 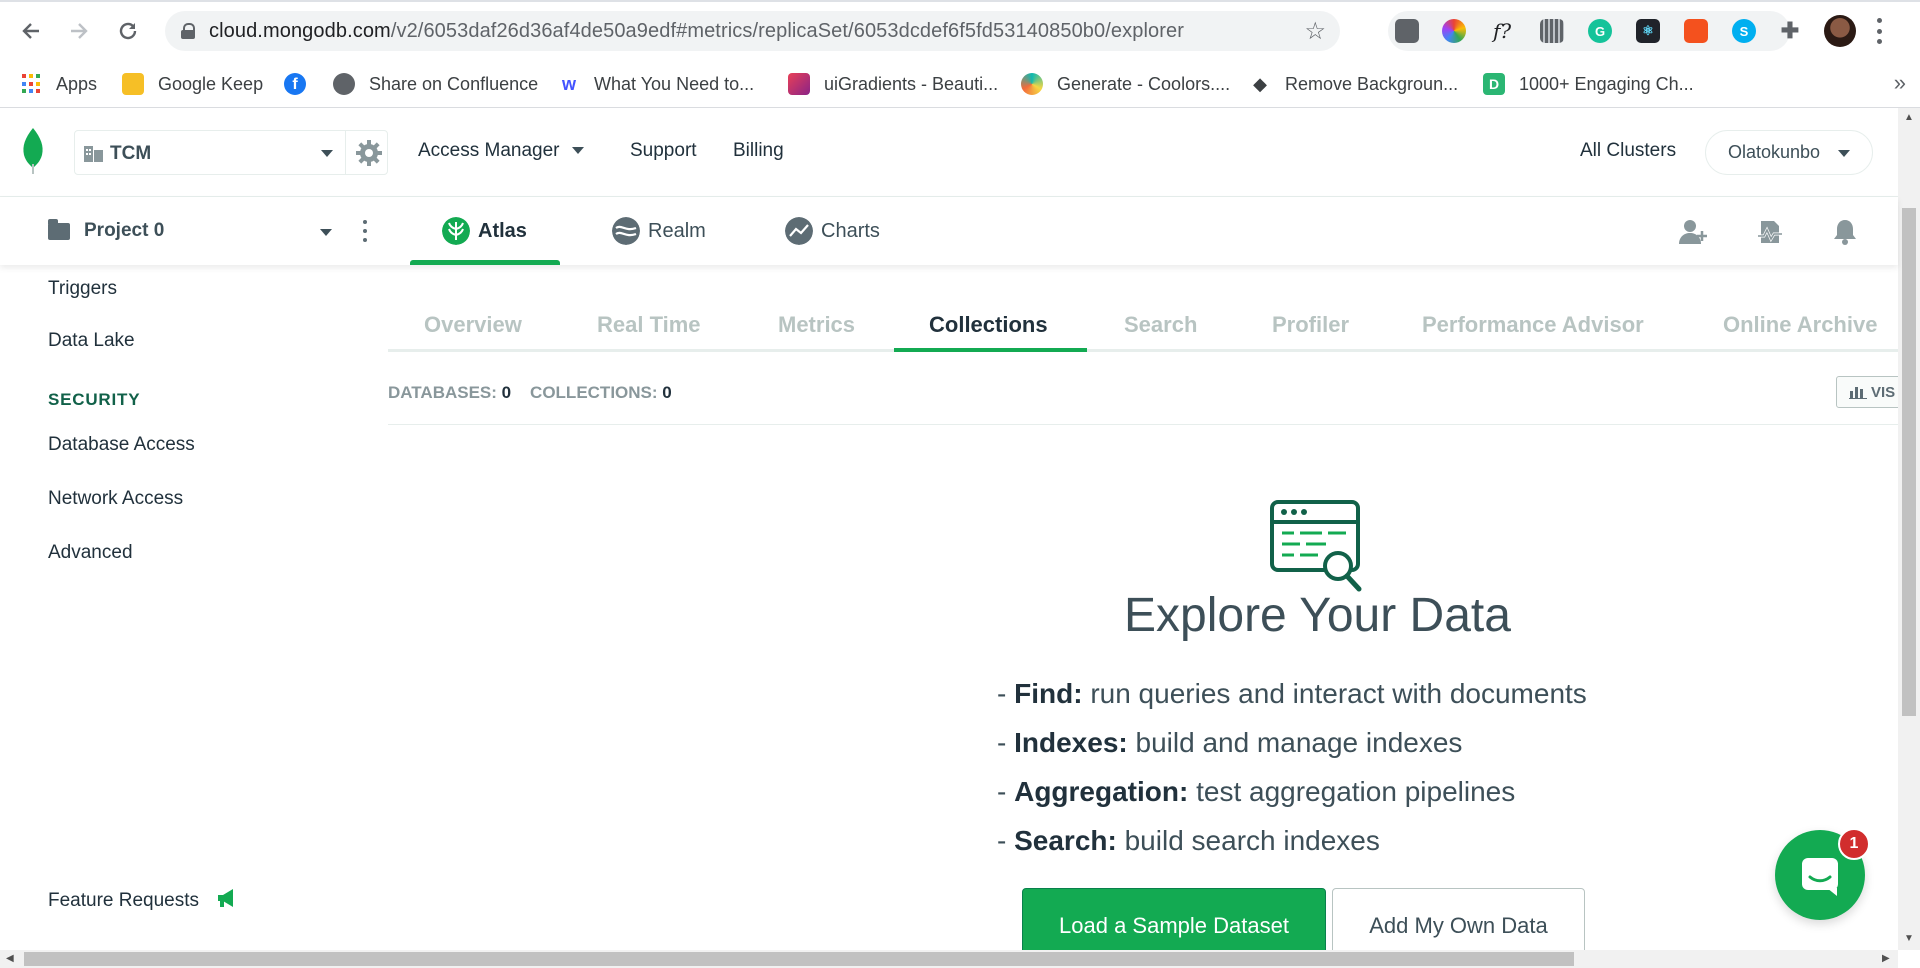 I want to click on extensions-puzzle-icon: ✚, so click(x=1790, y=30).